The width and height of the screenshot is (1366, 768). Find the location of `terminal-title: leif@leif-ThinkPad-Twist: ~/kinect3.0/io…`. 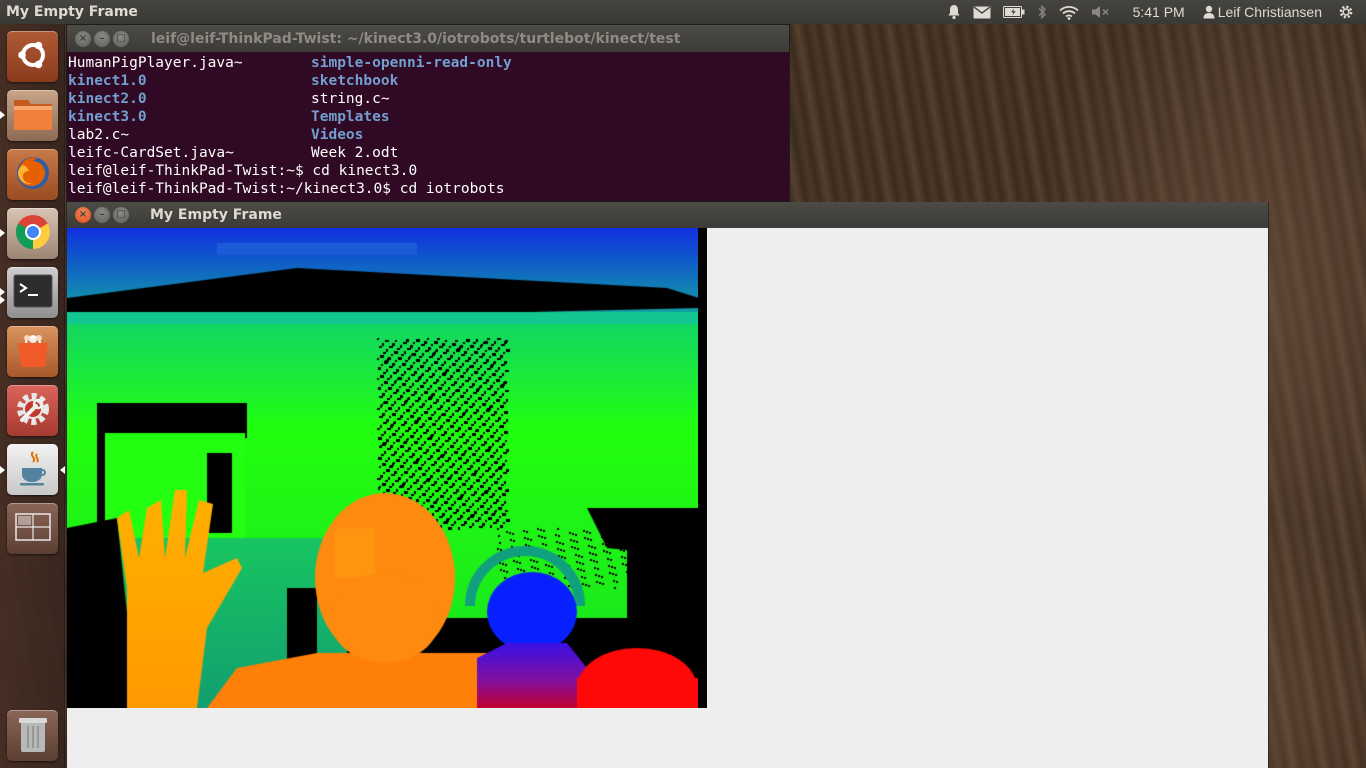

terminal-title: leif@leif-ThinkPad-Twist: ~/kinect3.0/io… is located at coordinates (416, 38).